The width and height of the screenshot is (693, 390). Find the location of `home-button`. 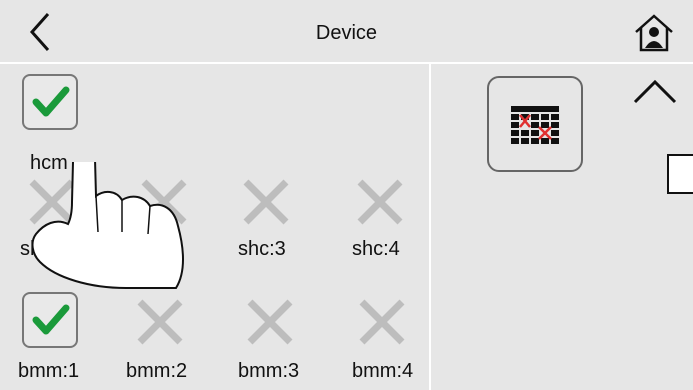

home-button is located at coordinates (654, 33).